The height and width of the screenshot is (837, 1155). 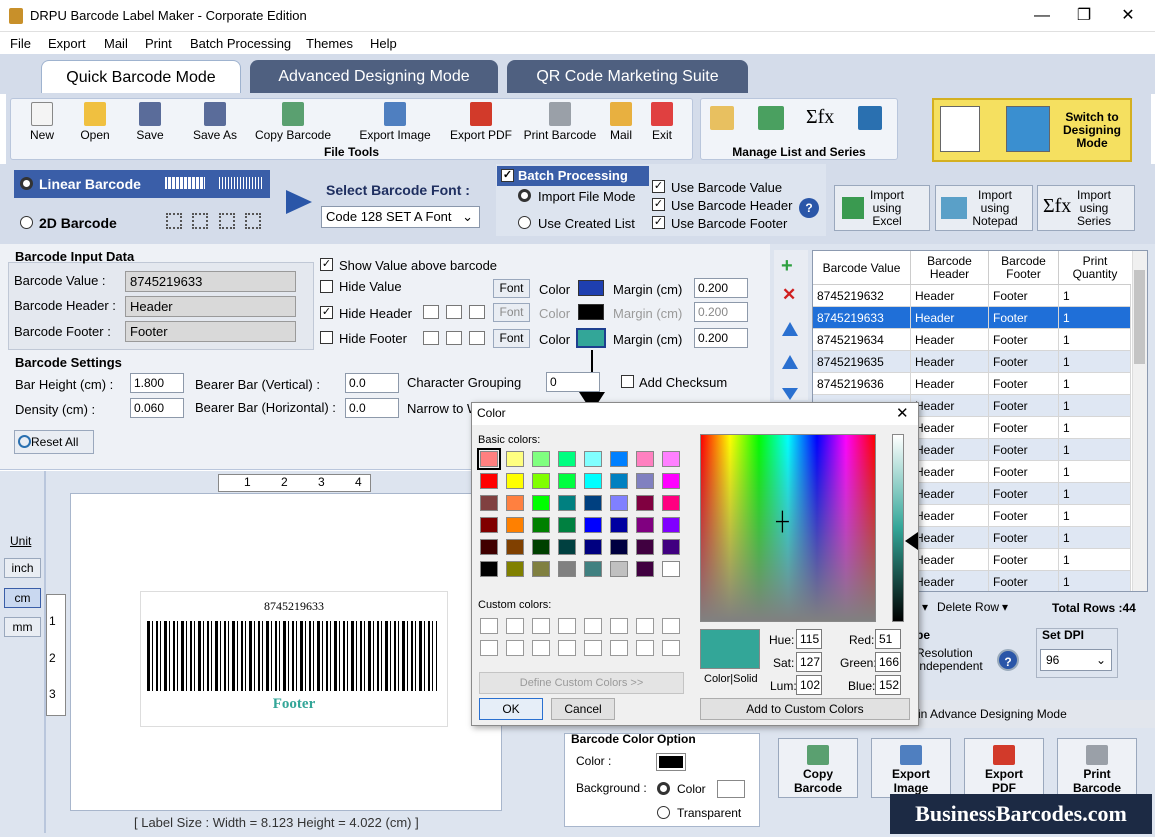 What do you see at coordinates (67, 43) in the screenshot?
I see `menu-export: Export` at bounding box center [67, 43].